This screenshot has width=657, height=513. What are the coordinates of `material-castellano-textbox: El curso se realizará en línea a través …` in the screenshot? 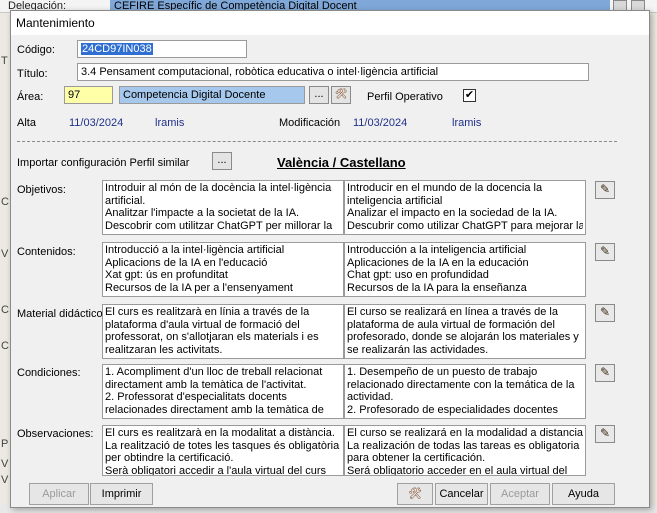 It's located at (465, 331).